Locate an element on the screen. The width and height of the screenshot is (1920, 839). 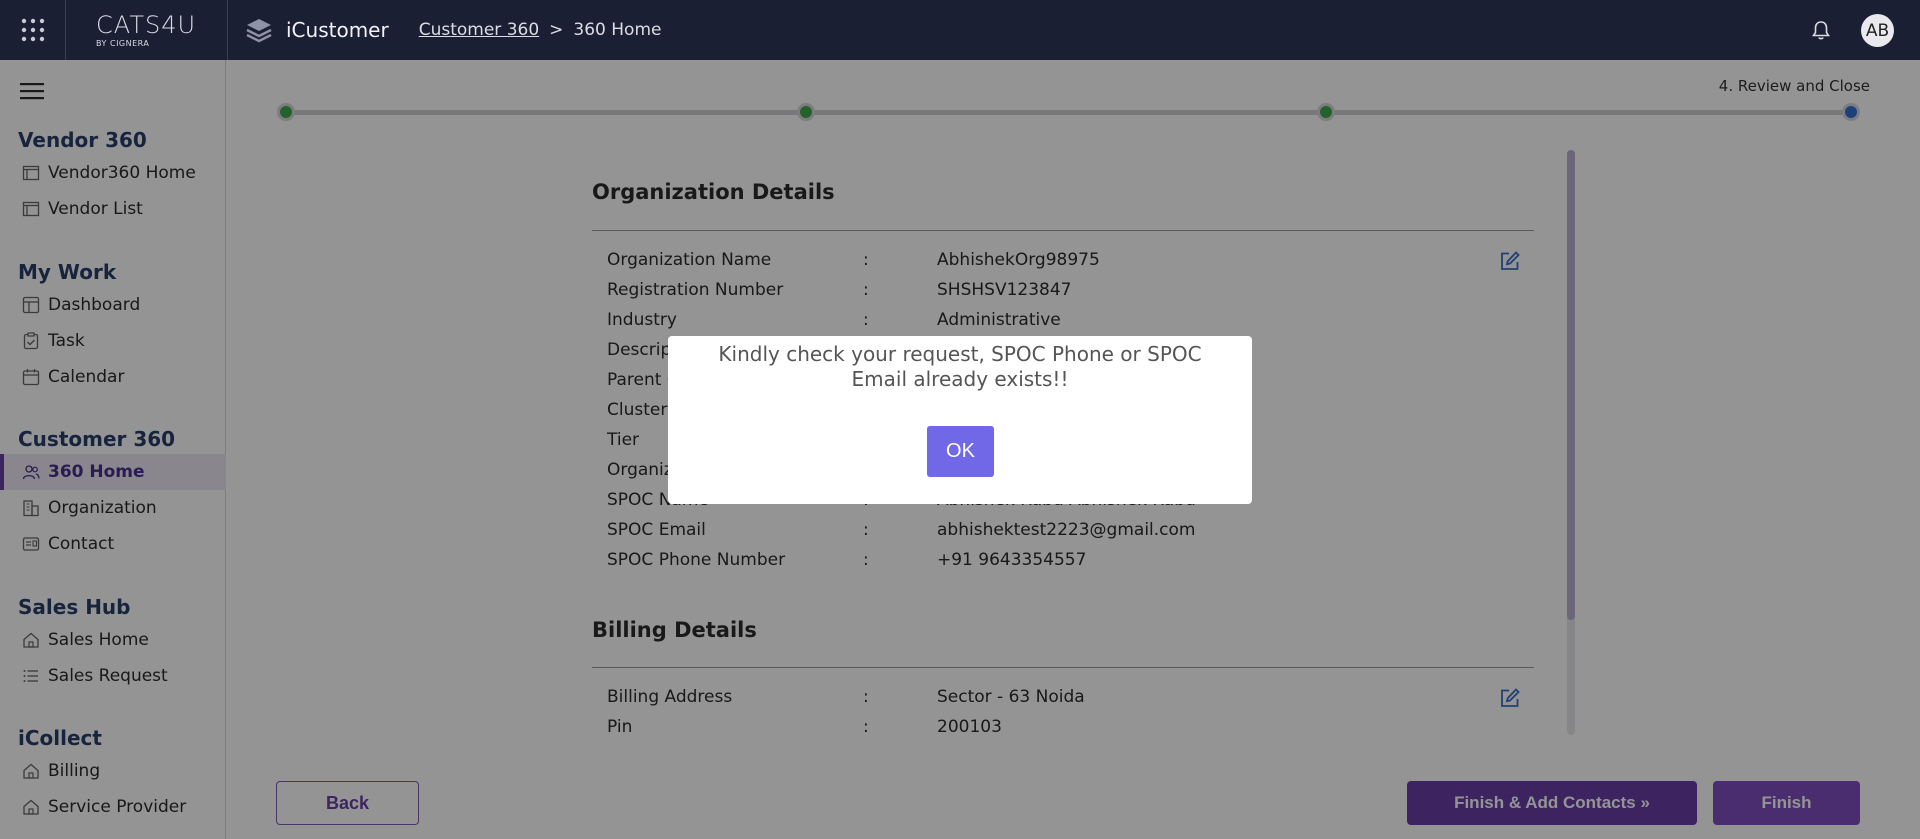
app-launcher-button is located at coordinates (33, 30).